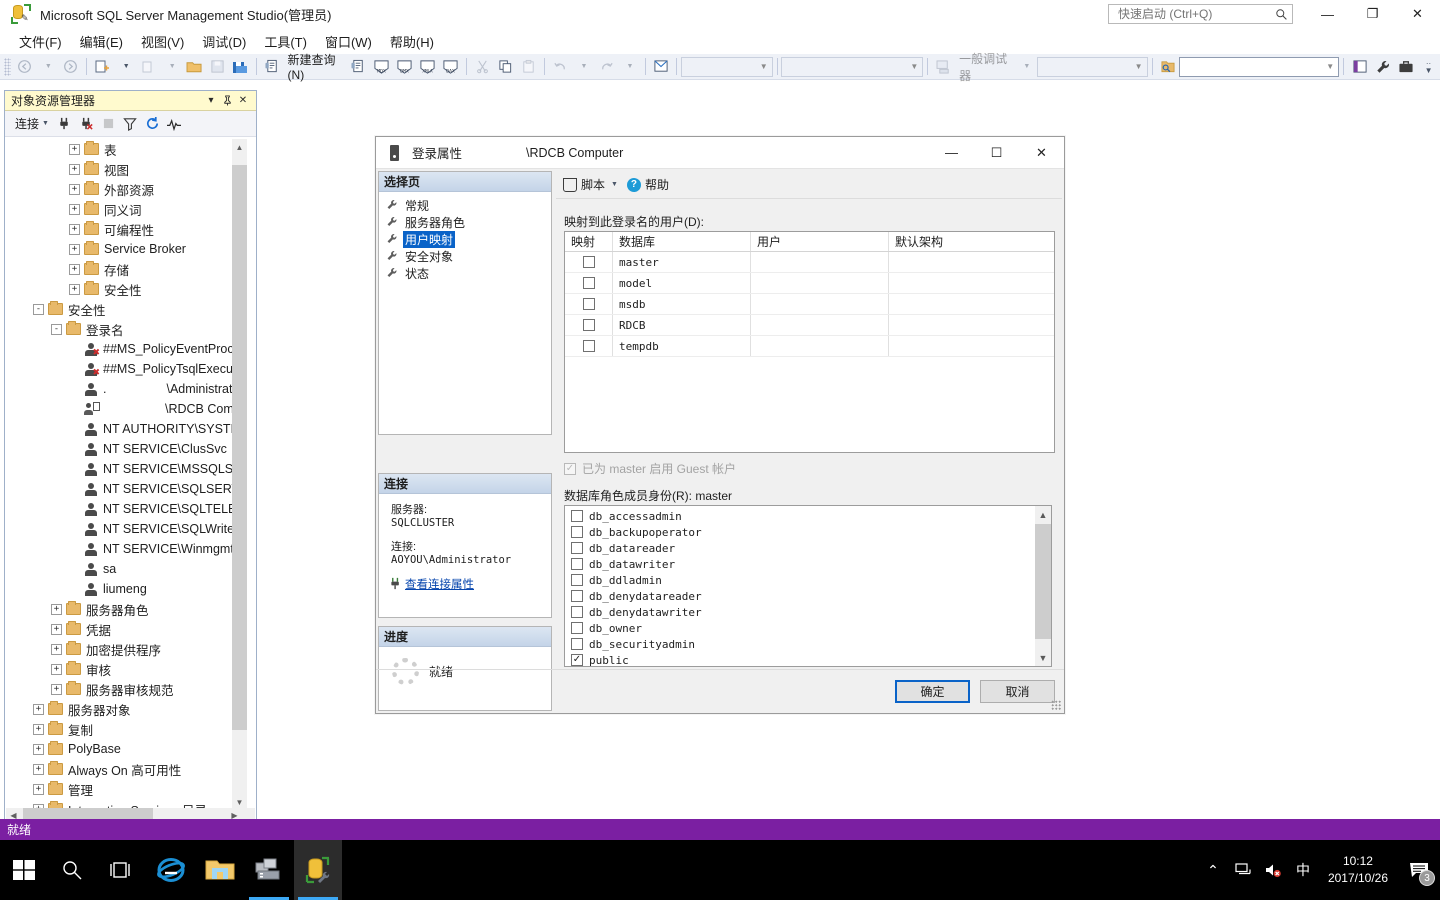 This screenshot has width=1440, height=900. I want to click on connect-plug-icon, so click(64, 123).